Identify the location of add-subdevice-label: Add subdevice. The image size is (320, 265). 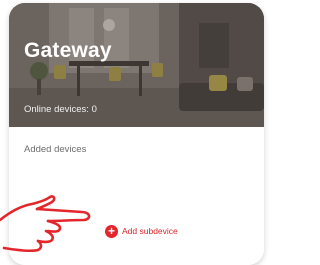
(150, 231).